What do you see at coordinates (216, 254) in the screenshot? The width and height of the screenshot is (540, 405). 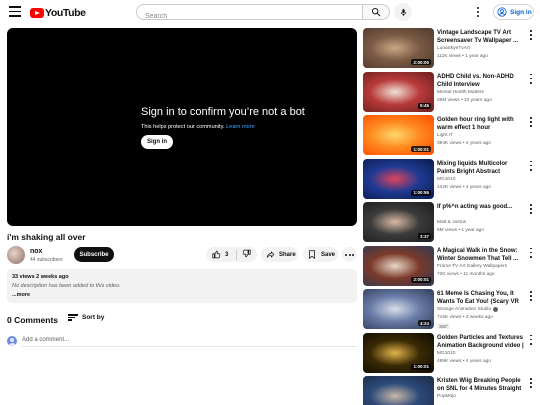 I see `thumbs-up-icon` at bounding box center [216, 254].